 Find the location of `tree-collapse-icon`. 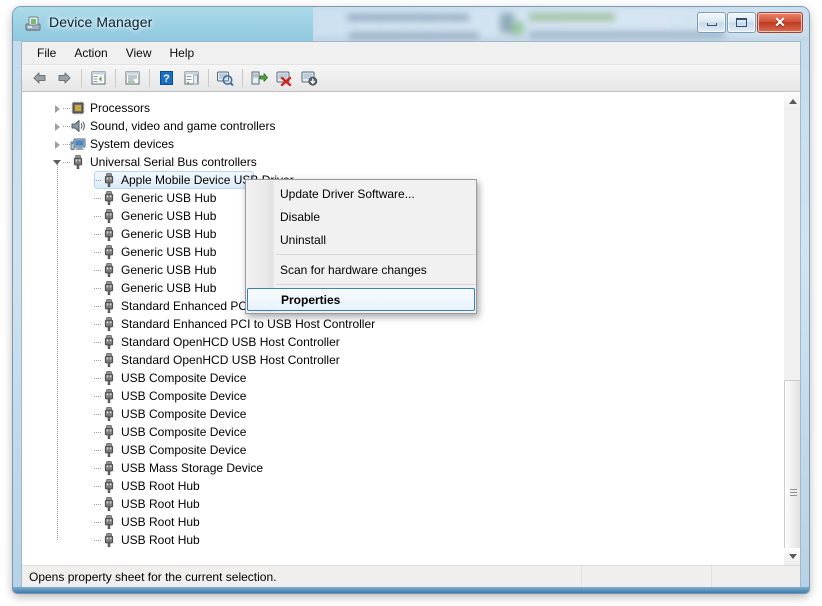

tree-collapse-icon is located at coordinates (57, 162).